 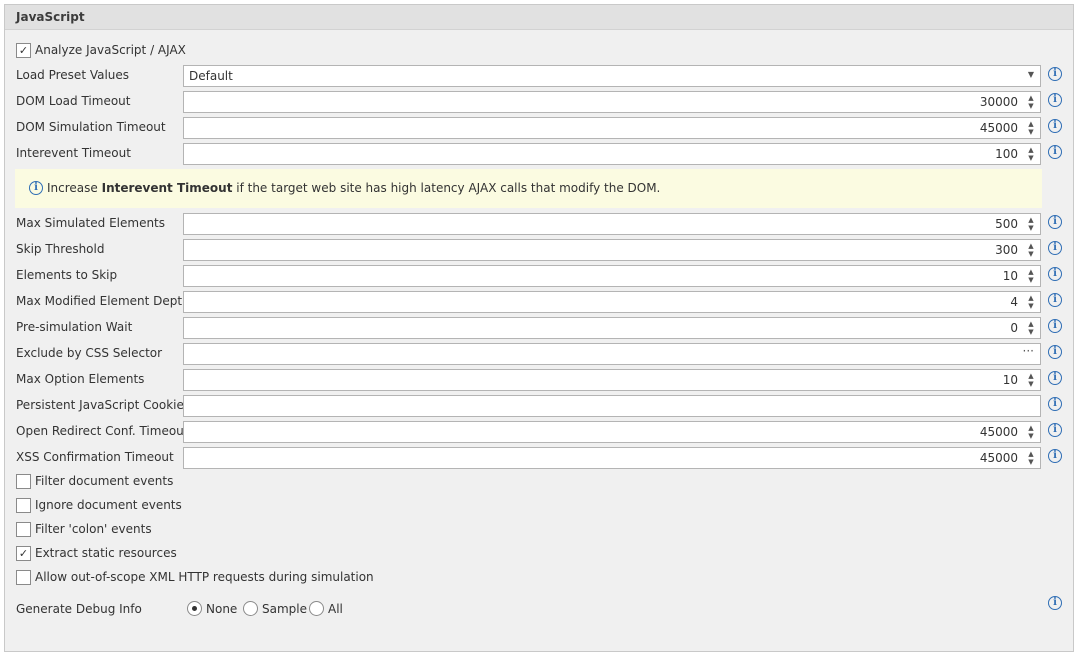 I want to click on setting-input: 500 ▲ ▼, so click(x=612, y=224).